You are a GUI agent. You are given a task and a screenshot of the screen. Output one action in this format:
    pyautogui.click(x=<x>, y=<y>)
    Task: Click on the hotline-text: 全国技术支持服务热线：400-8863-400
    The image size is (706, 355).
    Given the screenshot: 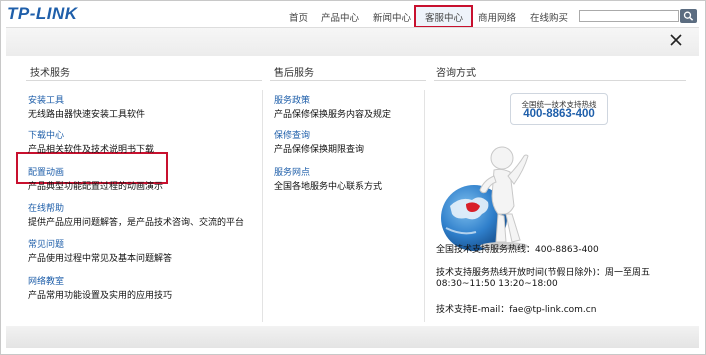 What is the action you would take?
    pyautogui.click(x=517, y=250)
    